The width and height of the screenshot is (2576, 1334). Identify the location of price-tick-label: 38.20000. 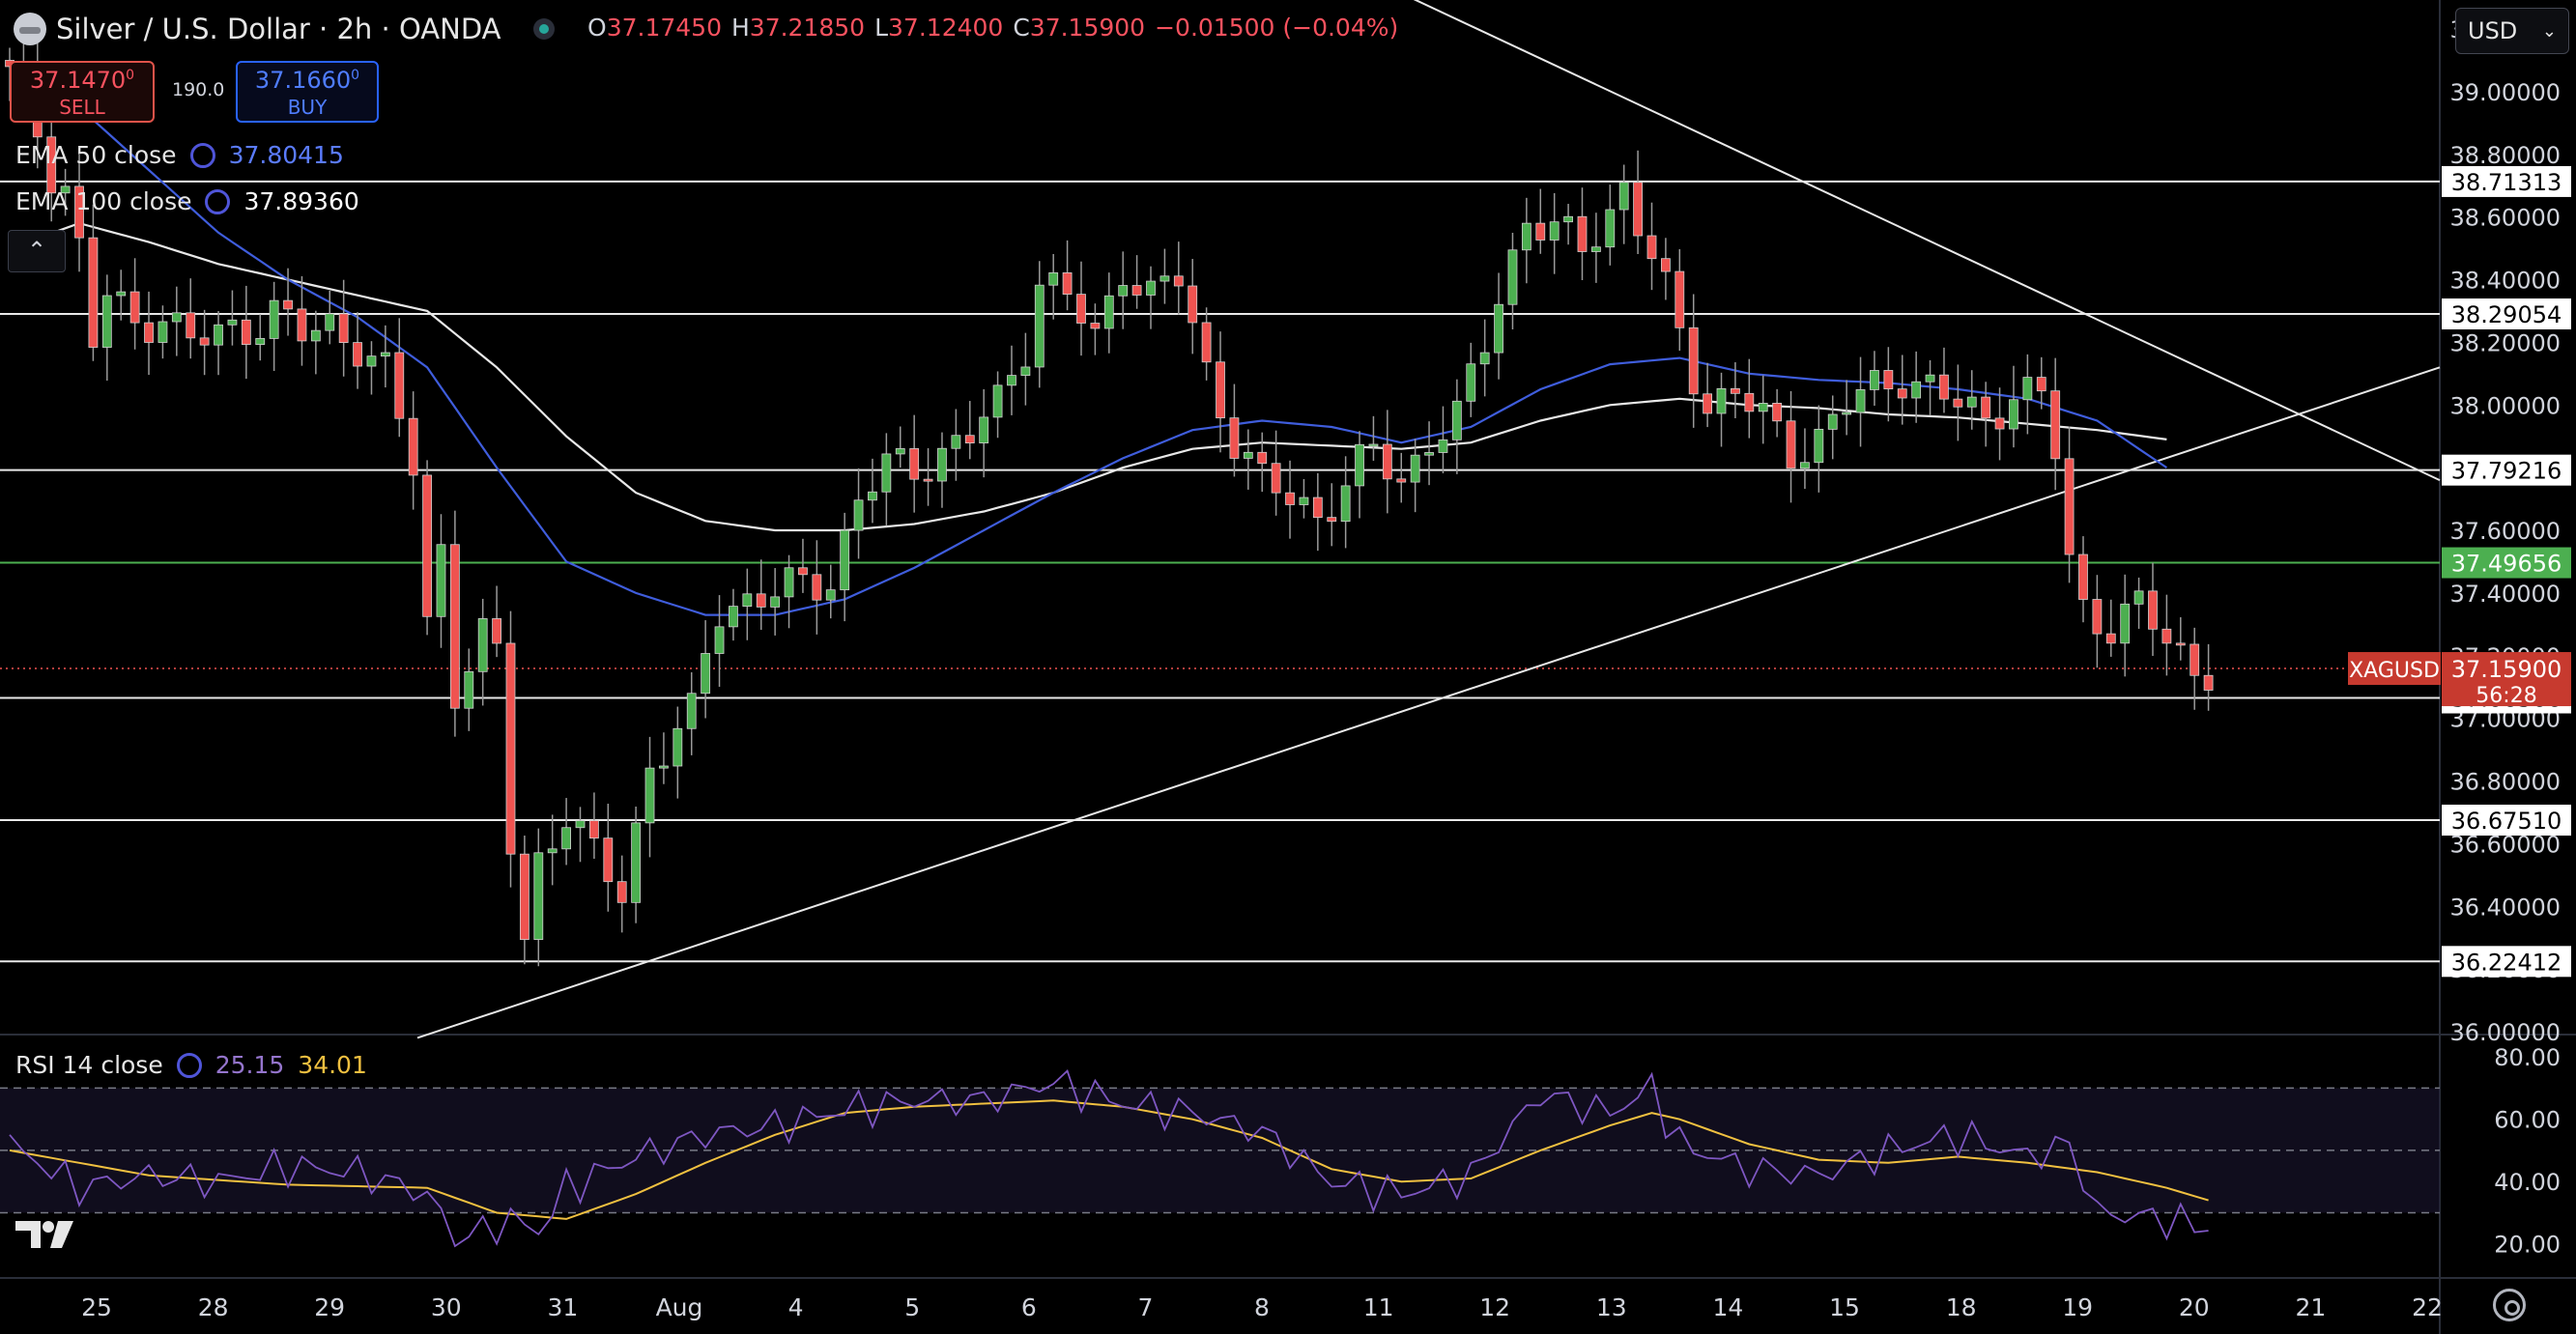
(2505, 342).